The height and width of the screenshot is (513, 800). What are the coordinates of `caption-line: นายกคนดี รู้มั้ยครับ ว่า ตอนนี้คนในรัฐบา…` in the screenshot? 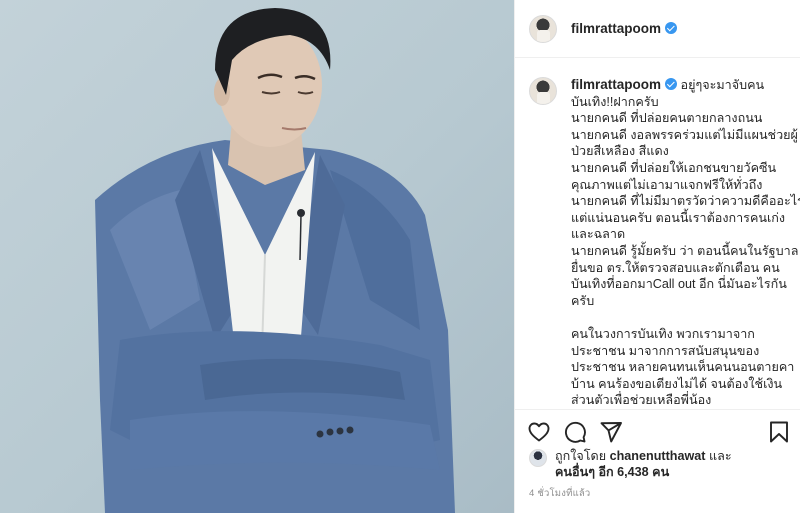 It's located at (685, 250).